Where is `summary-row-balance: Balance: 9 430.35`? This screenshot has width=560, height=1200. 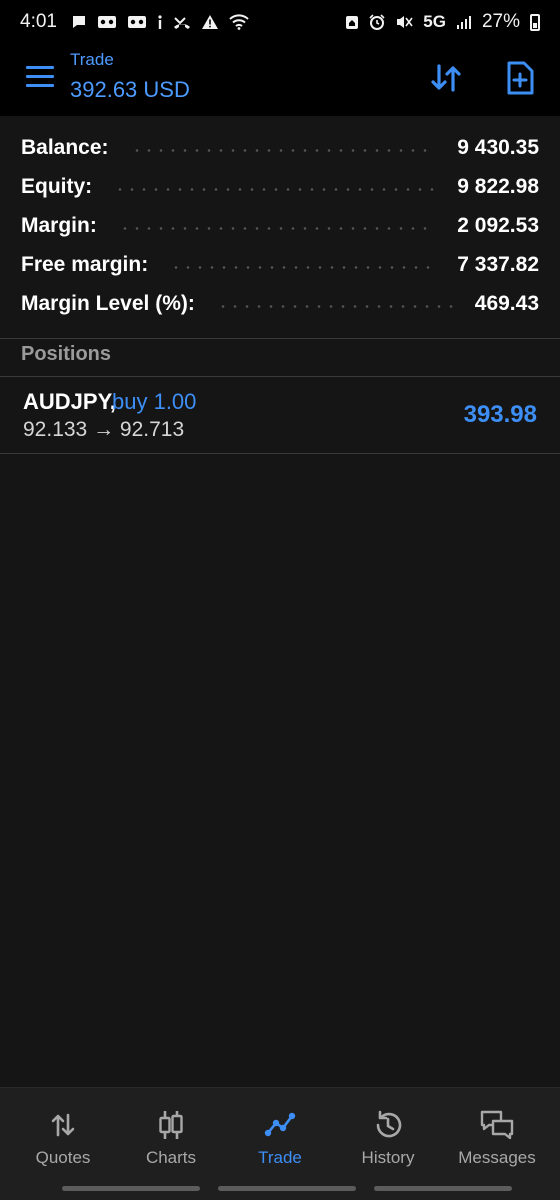
summary-row-balance: Balance: 9 430.35 is located at coordinates (280, 147).